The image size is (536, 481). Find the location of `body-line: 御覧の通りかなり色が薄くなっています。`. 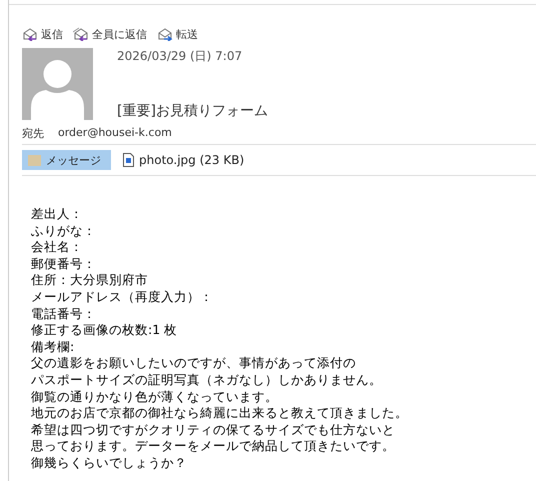

body-line: 御覧の通りかなり色が薄くなっています。 is located at coordinates (154, 397).